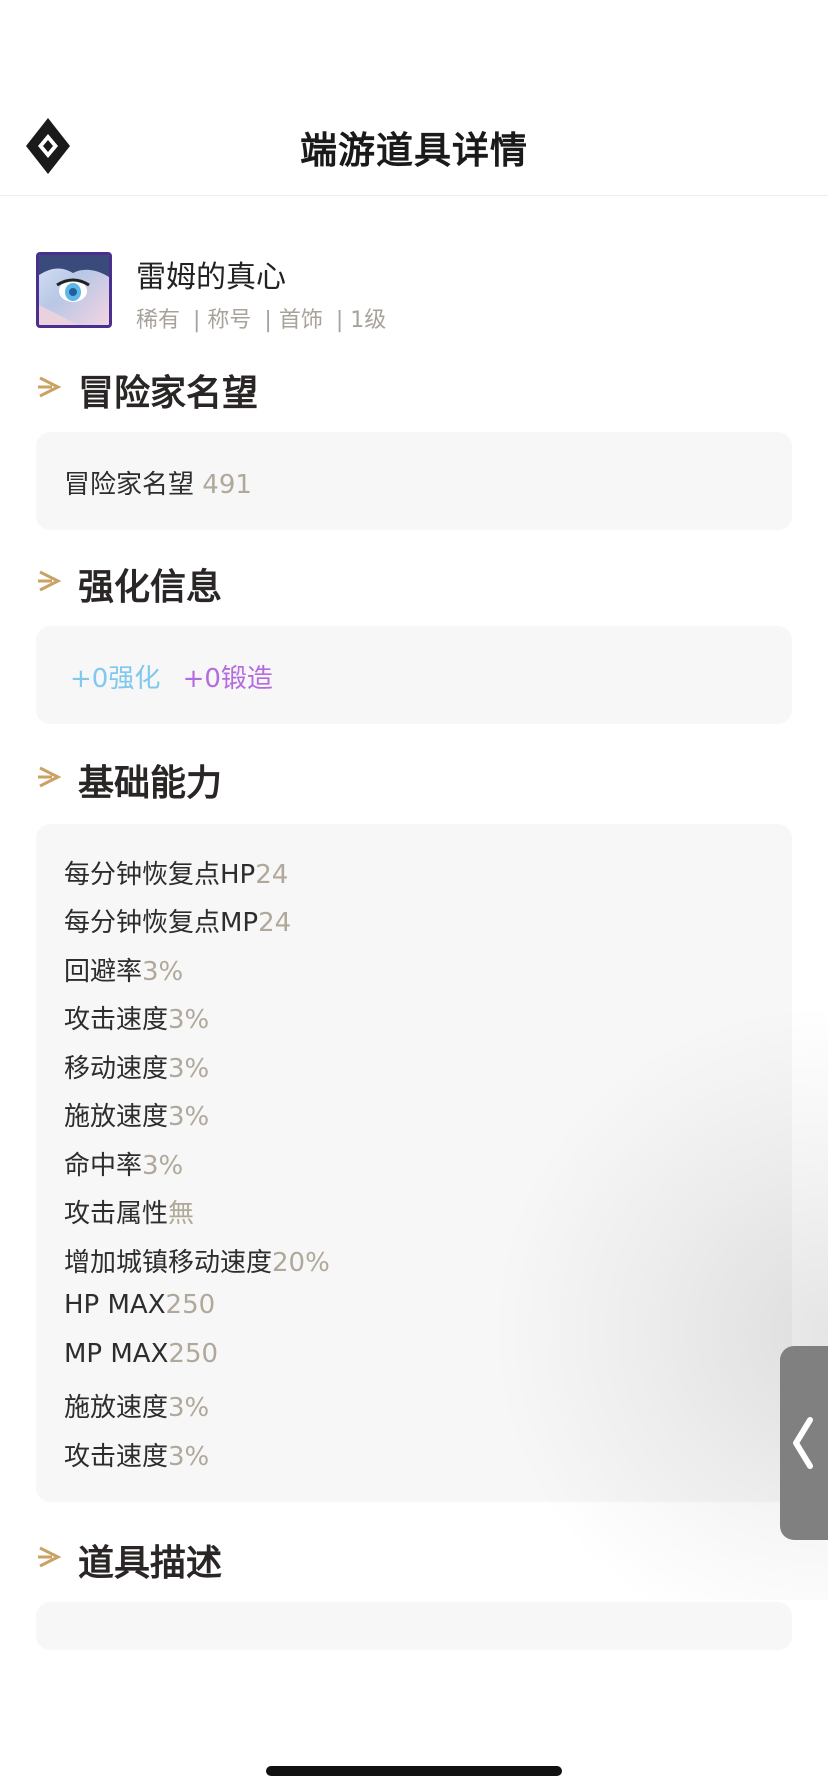 This screenshot has width=828, height=1792. I want to click on item-type: | 称号, so click(222, 320).